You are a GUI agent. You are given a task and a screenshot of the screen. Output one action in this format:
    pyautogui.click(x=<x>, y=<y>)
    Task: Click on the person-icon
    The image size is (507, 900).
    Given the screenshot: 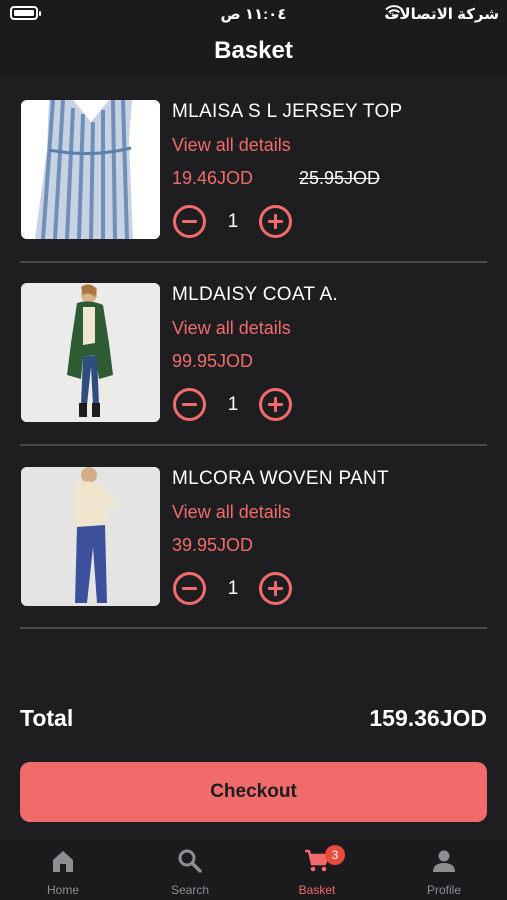 What is the action you would take?
    pyautogui.click(x=444, y=861)
    